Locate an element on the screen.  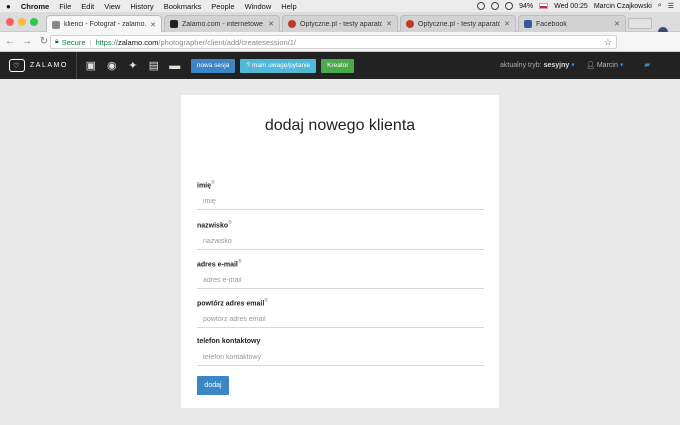
menu-edit: Edit is located at coordinates (87, 6).